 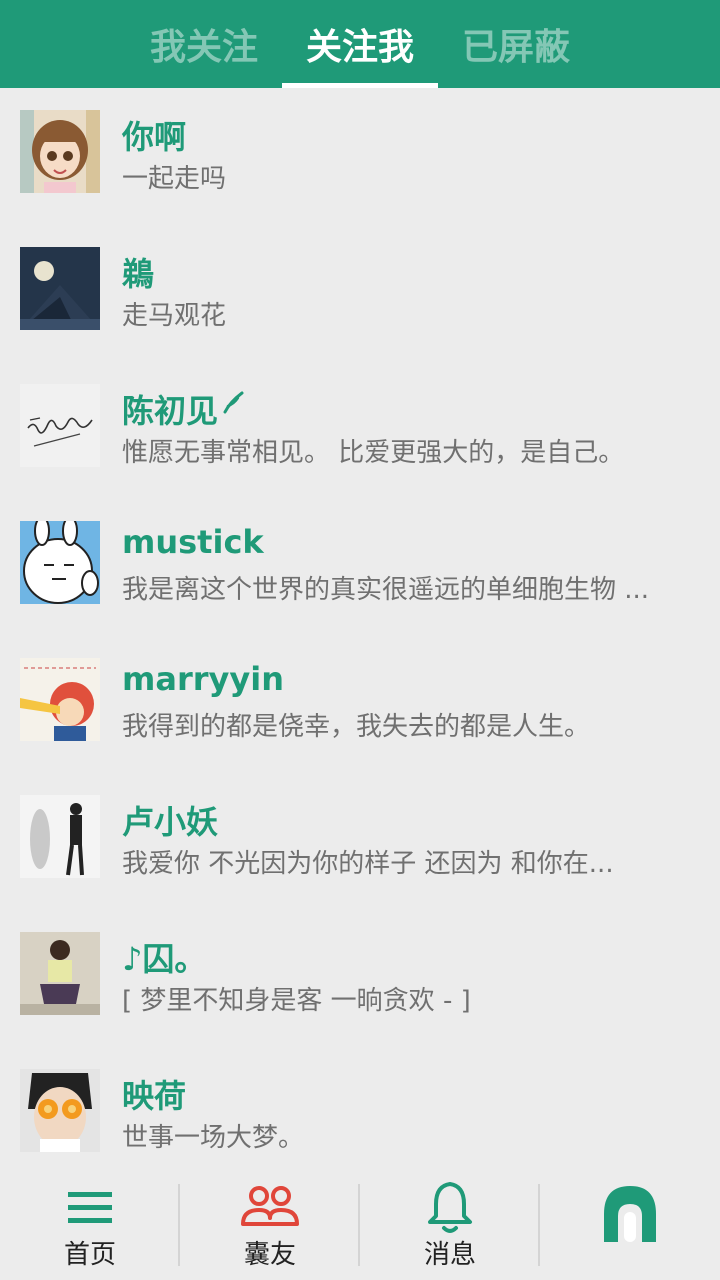 I want to click on nav-messages: 消息, so click(x=450, y=1224).